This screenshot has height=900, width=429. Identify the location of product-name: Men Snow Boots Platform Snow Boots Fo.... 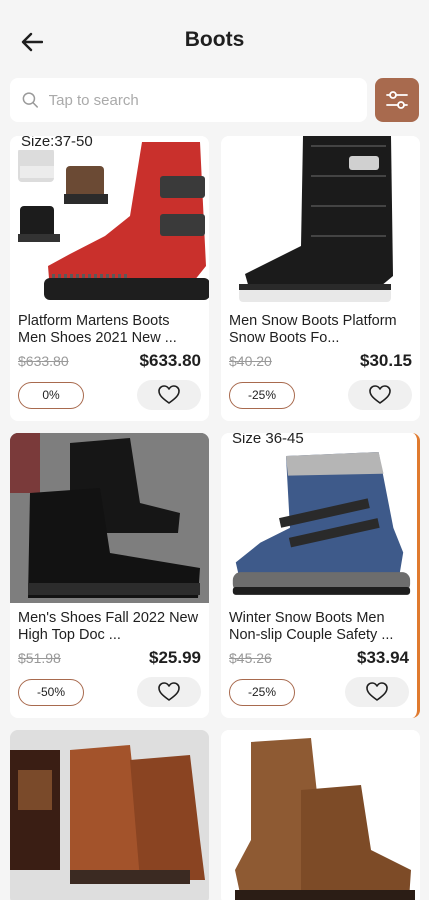
(313, 329).